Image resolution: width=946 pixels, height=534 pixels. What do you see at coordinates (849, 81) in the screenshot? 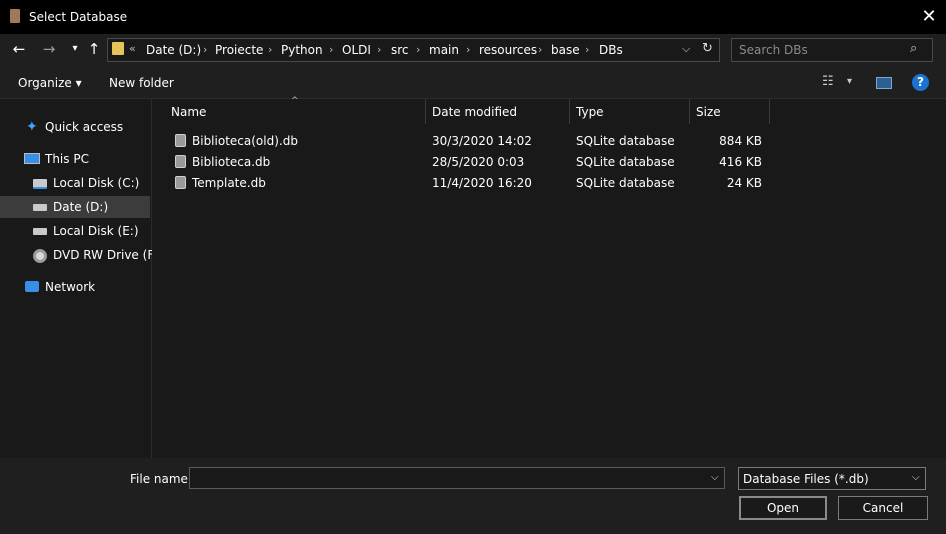
I see `view-dropdown-icon: ▾` at bounding box center [849, 81].